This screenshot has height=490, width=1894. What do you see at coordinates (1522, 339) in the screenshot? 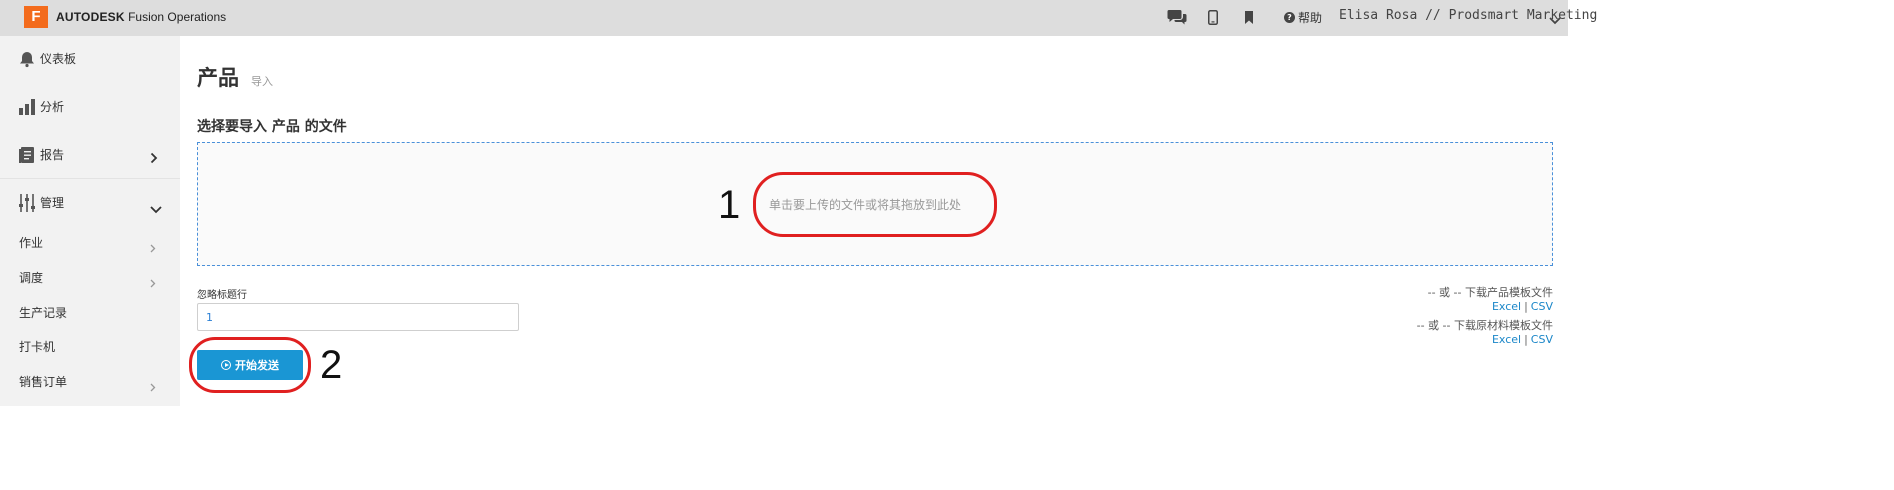
I see `material-template-links: Excel | CSV` at bounding box center [1522, 339].